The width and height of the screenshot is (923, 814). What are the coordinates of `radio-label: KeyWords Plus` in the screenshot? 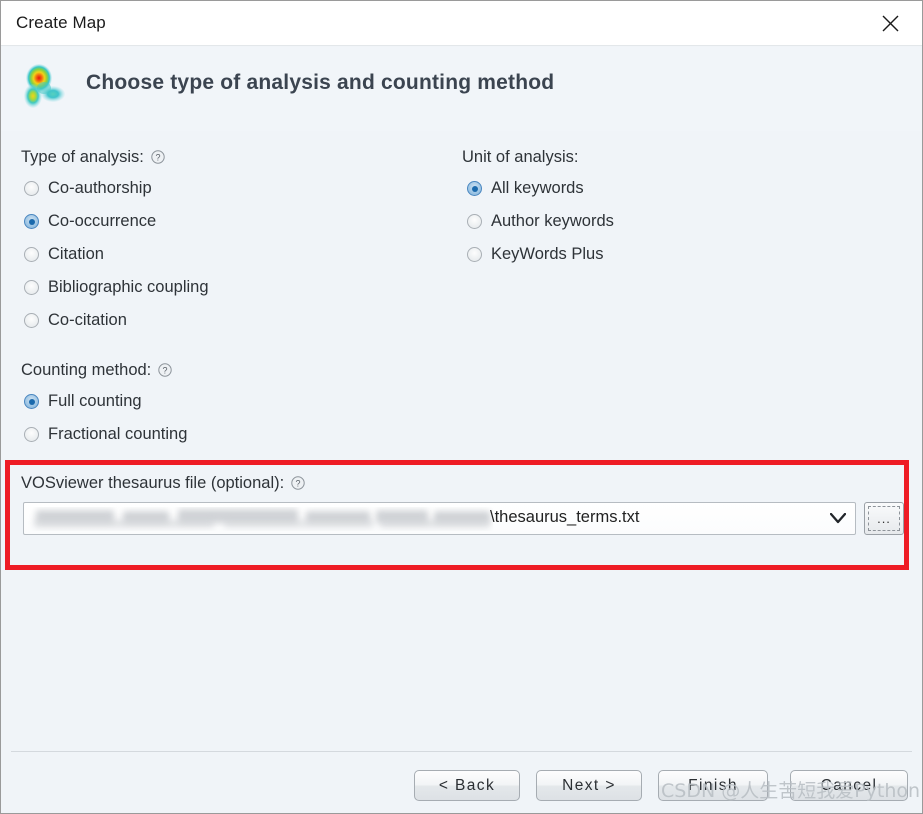 It's located at (547, 254).